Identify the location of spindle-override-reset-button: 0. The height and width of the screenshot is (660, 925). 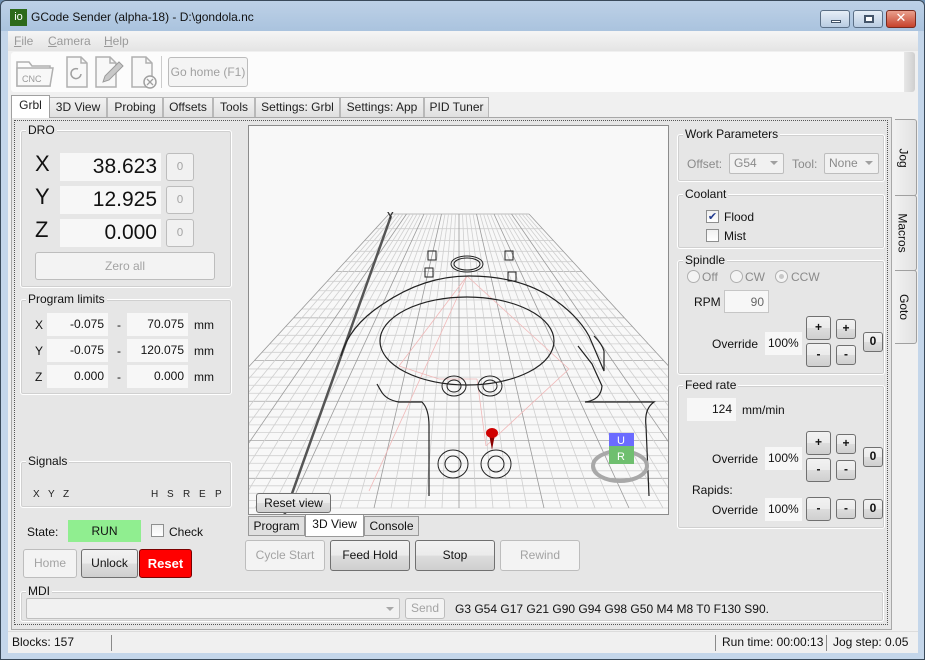
(873, 342).